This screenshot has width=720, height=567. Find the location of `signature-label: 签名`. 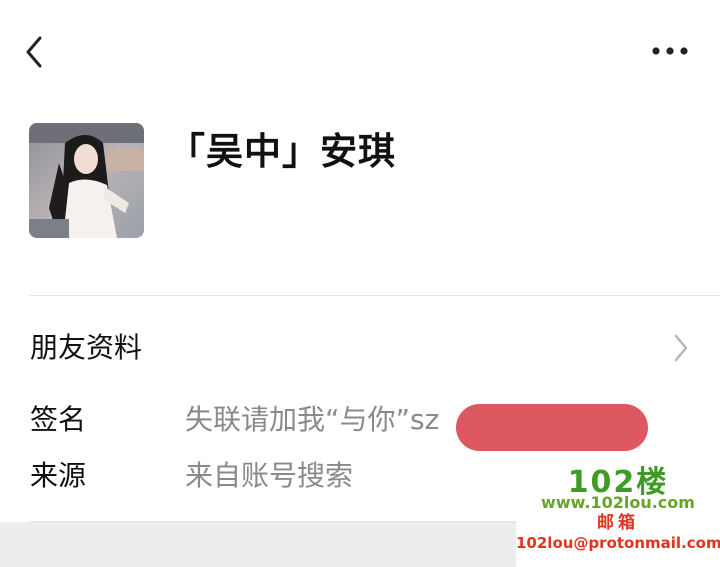

signature-label: 签名 is located at coordinates (58, 419).